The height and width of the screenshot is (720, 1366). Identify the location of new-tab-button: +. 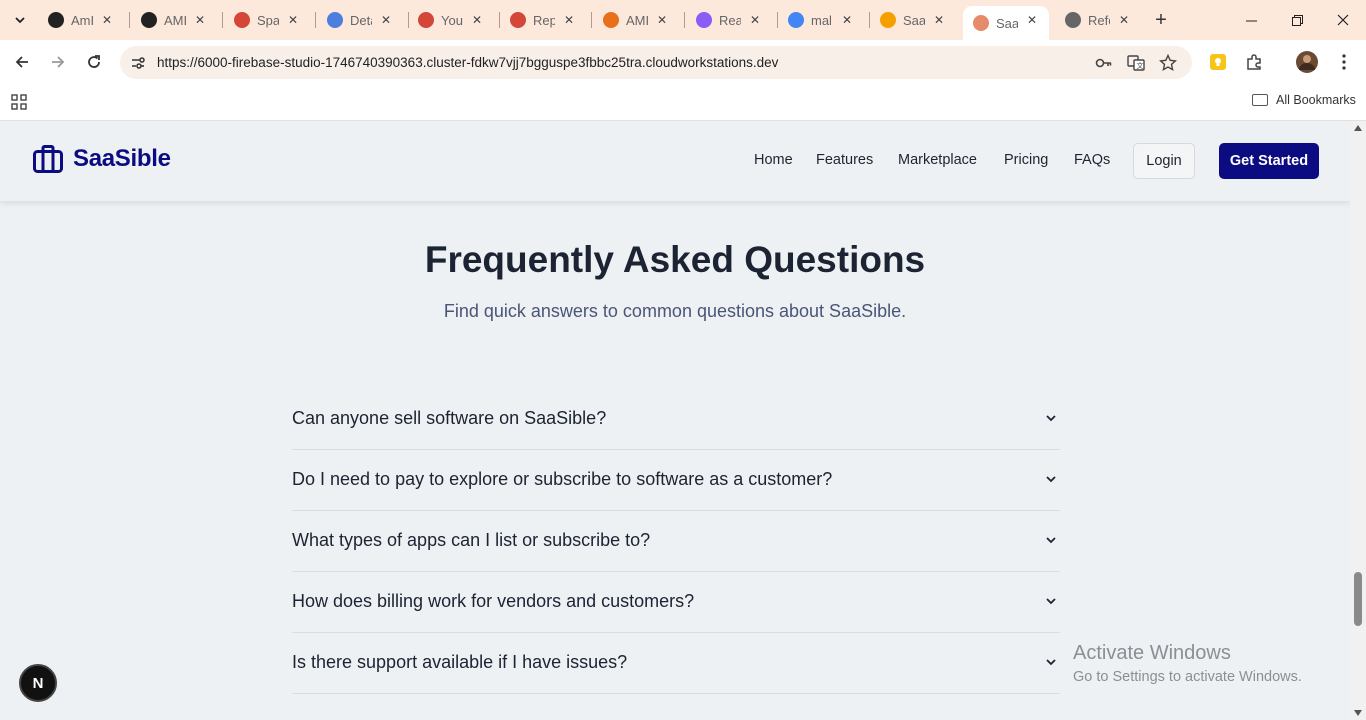
(1161, 20).